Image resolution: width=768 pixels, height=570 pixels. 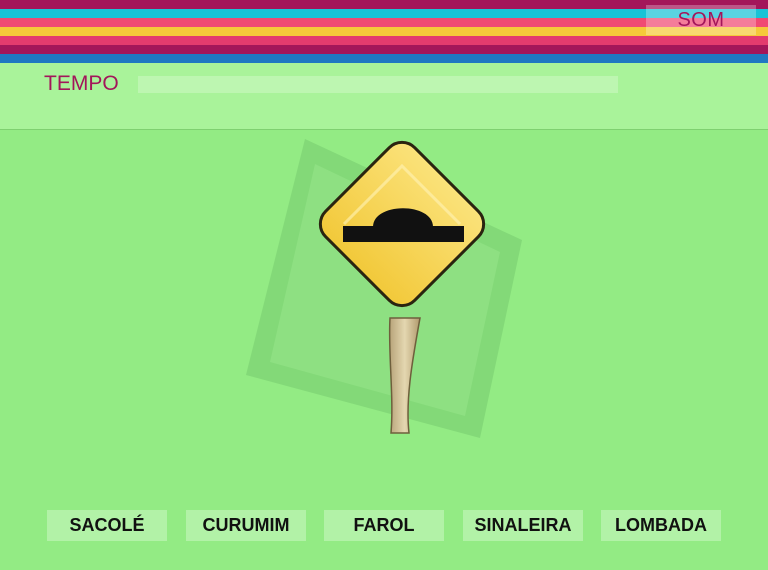 I want to click on option-button-sacole: SACOLÉ, so click(x=107, y=525).